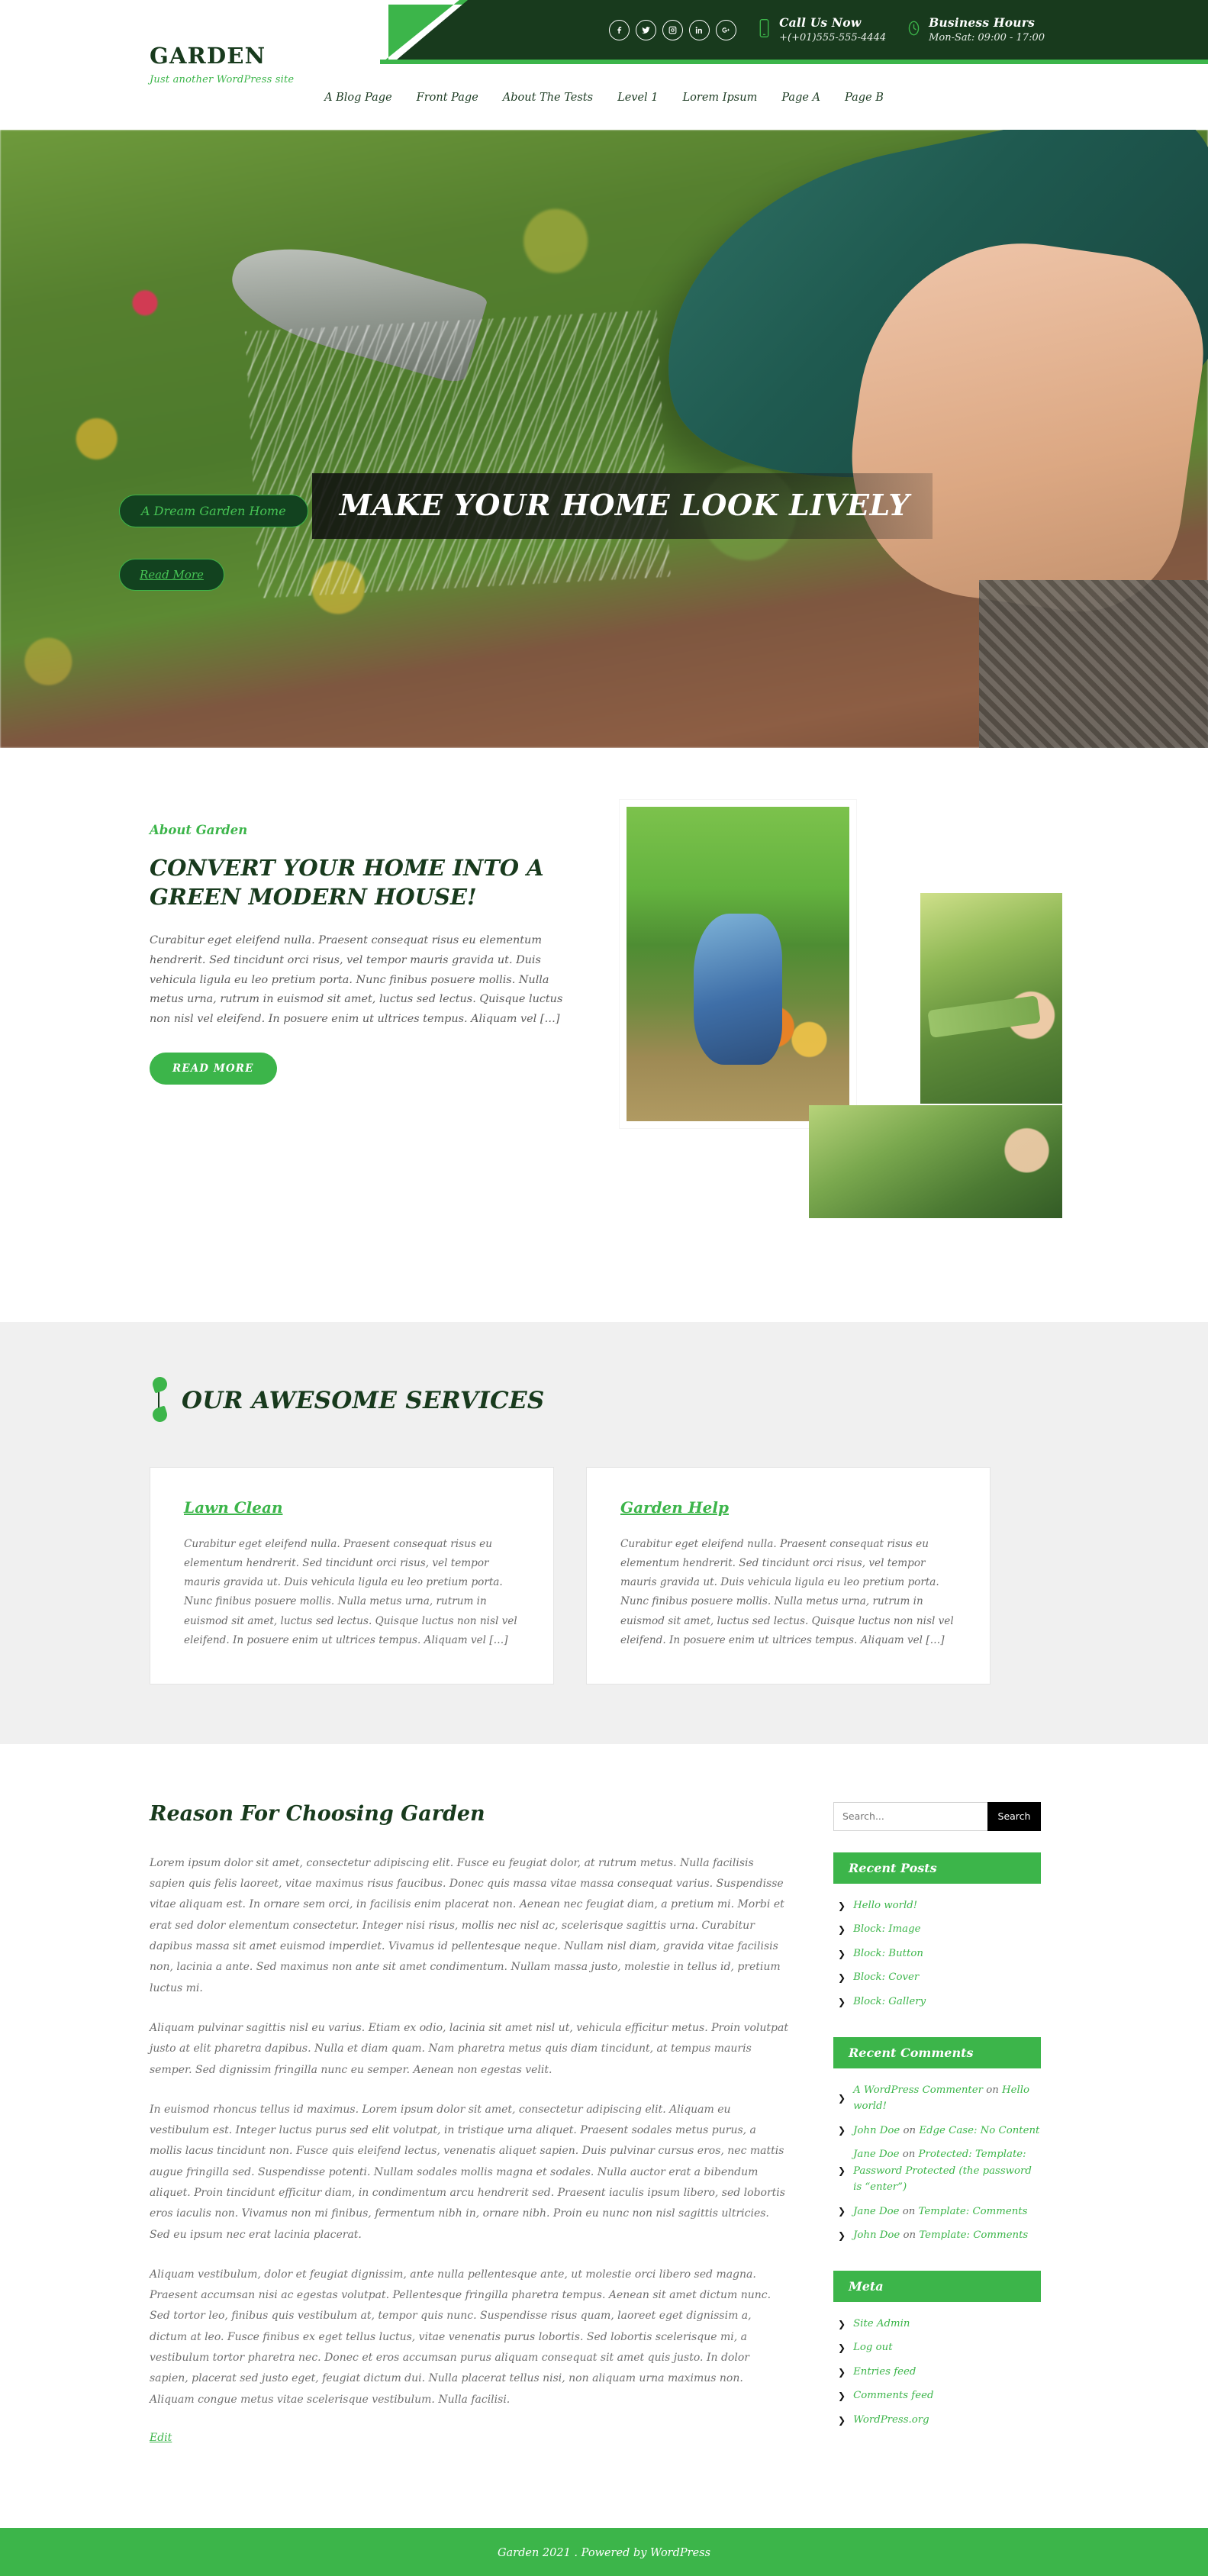 The width and height of the screenshot is (1208, 2576). Describe the element at coordinates (937, 2372) in the screenshot. I see `list-item: ❯ Entries feed` at that location.